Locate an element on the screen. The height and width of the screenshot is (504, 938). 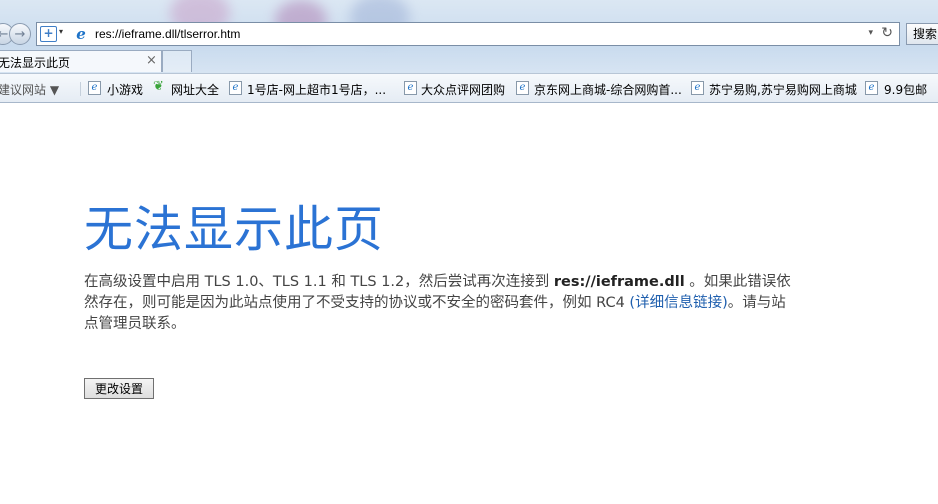
forward-button: → is located at coordinates (20, 34).